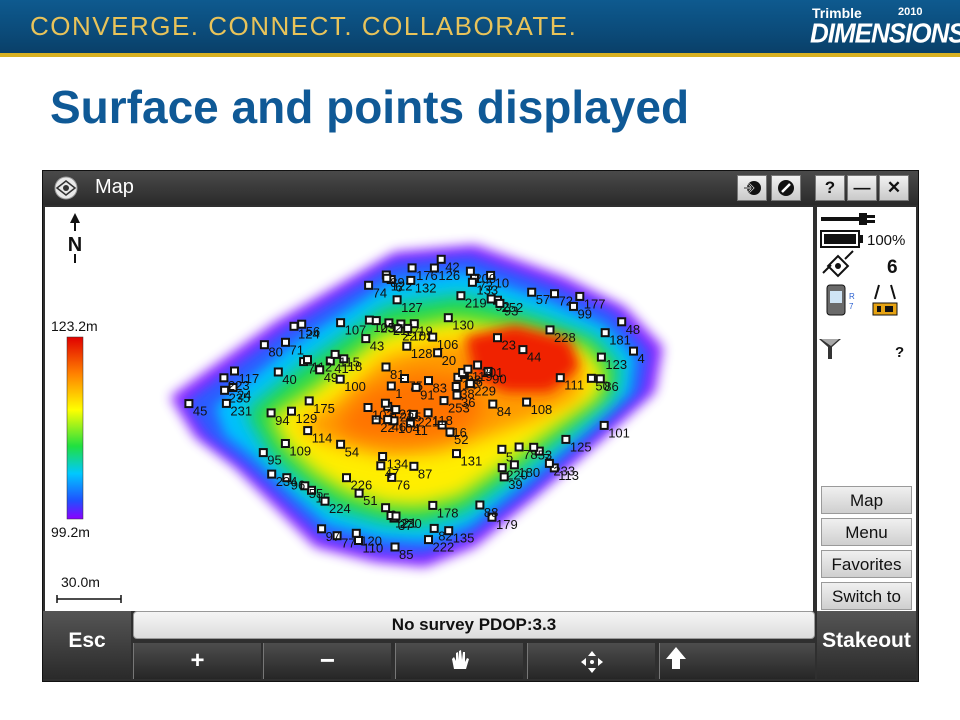 Image resolution: width=960 pixels, height=720 pixels. I want to click on survey-point-label: 126, so click(449, 275).